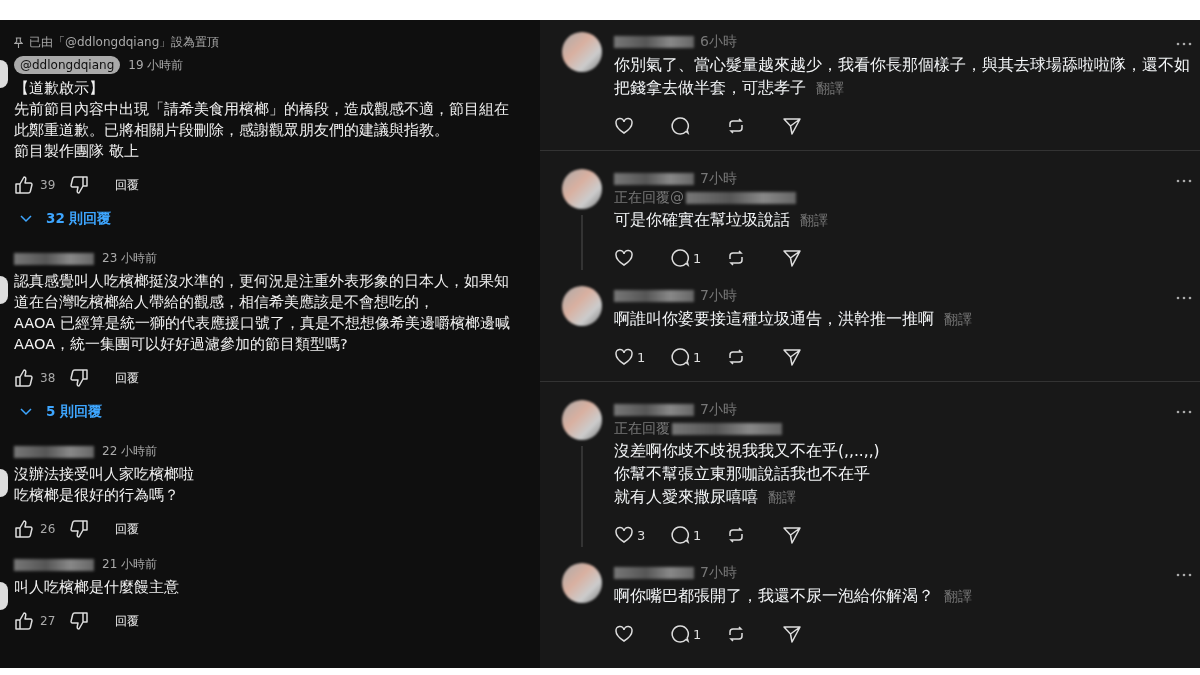  I want to click on view-replies-button: 32 則回覆, so click(66, 219).